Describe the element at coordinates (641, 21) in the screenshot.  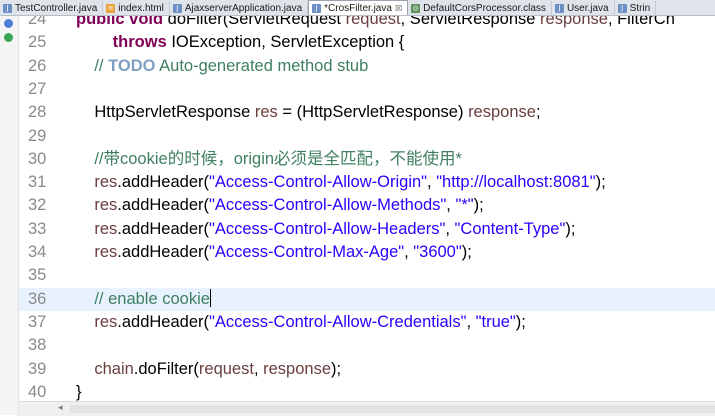
I see `code-token: , FilterCh` at that location.